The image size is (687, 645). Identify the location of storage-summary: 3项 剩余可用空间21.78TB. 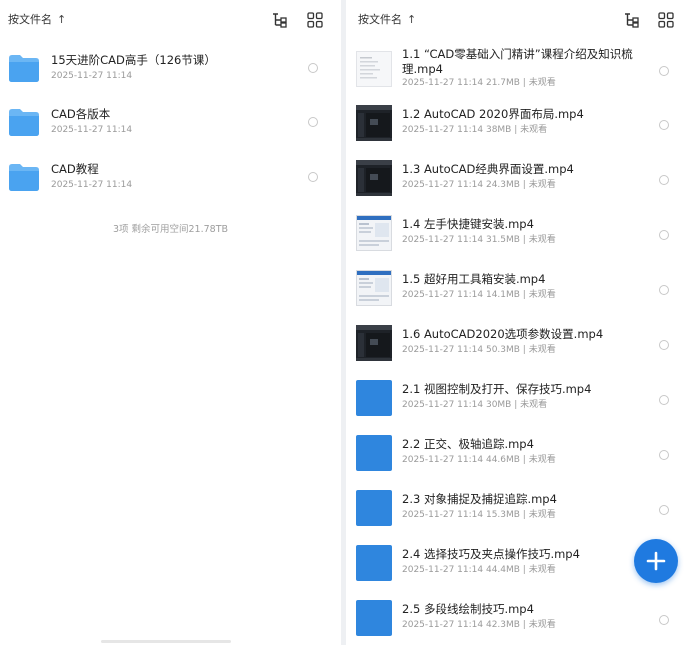
(170, 229).